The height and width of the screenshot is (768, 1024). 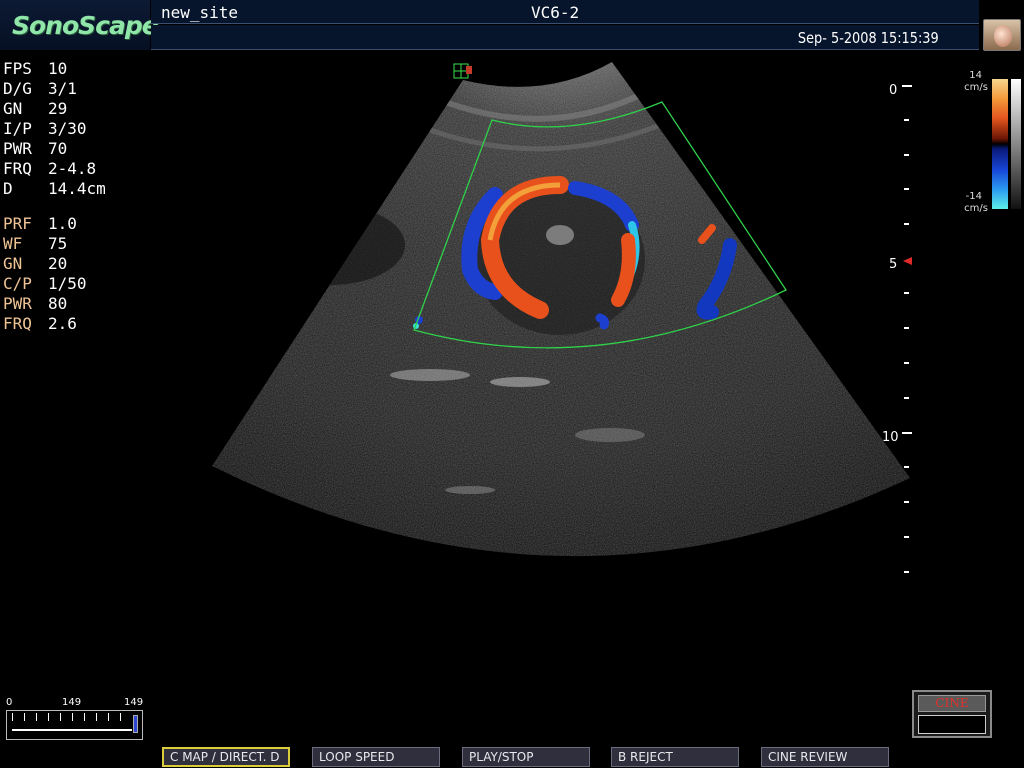 I want to click on color-bar-bottom-unit: cm/s, so click(x=976, y=208).